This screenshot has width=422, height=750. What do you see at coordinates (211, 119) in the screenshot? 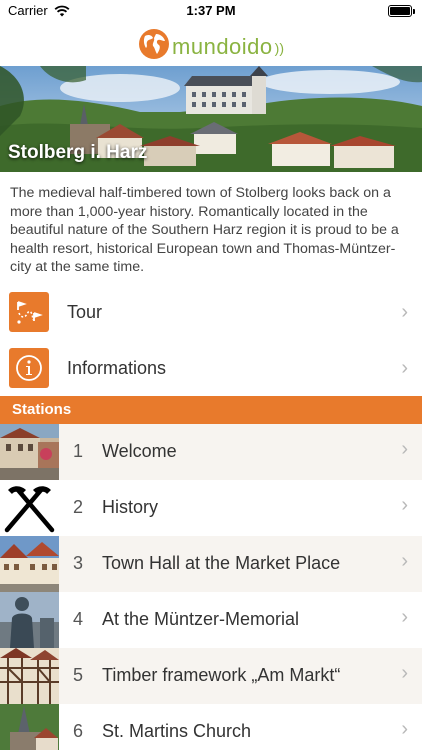
I see `hero-banner: Stolberg i. Harz` at bounding box center [211, 119].